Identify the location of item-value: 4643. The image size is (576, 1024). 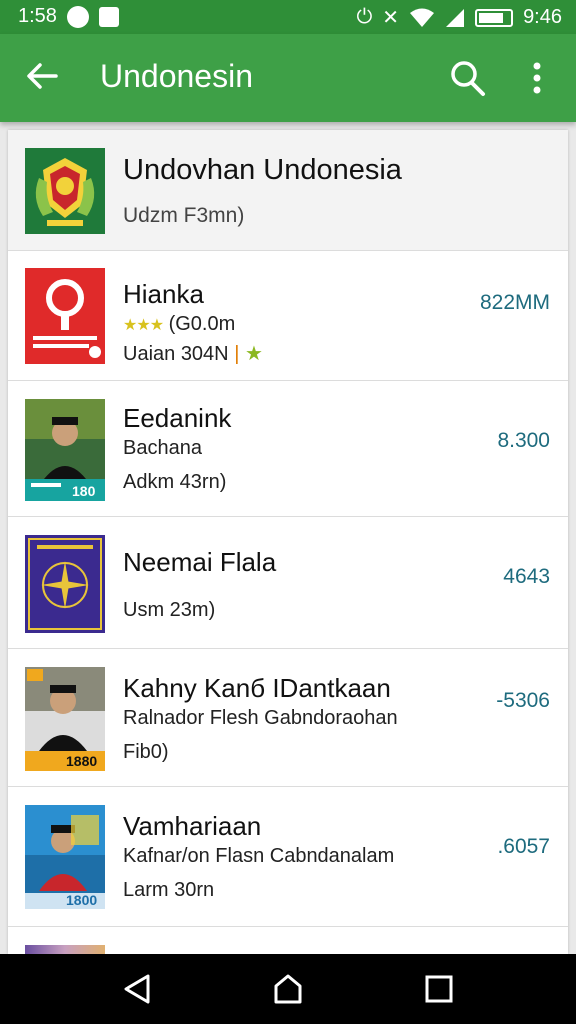
(526, 576).